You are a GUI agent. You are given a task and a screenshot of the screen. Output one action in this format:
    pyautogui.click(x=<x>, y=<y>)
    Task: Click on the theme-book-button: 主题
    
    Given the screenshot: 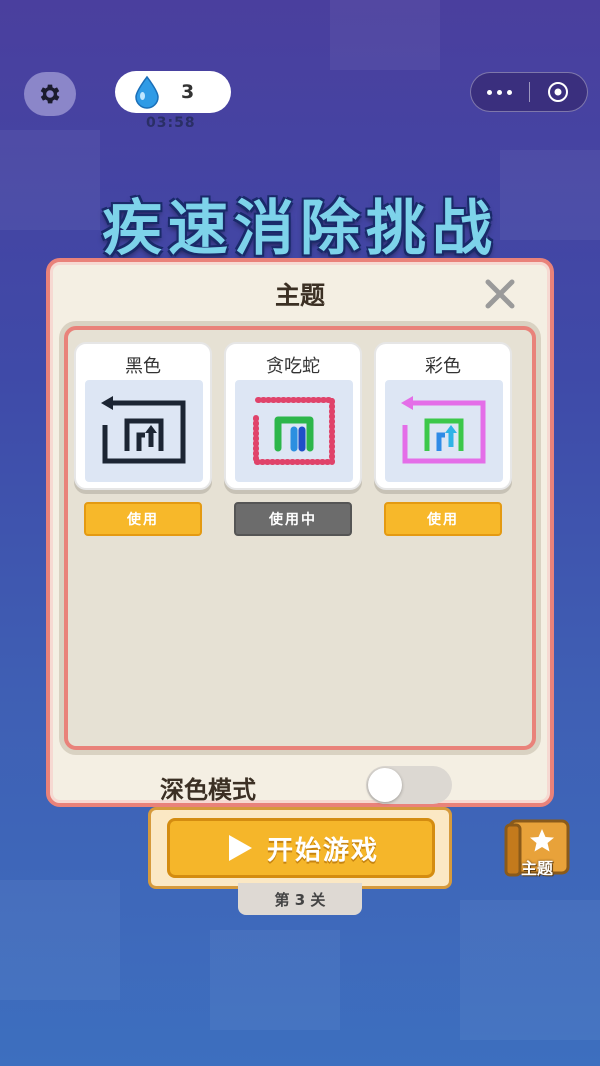 What is the action you would take?
    pyautogui.click(x=537, y=848)
    